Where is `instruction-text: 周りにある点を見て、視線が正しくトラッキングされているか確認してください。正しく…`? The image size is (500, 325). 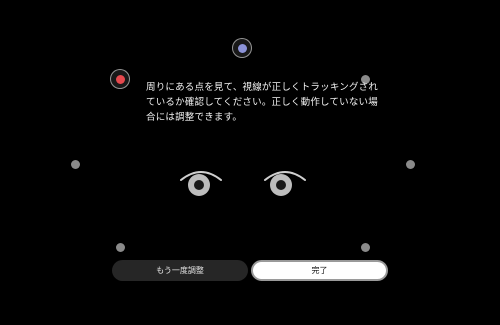
instruction-text: 周りにある点を見て、視線が正しくトラッキングされているか確認してください。正しく… is located at coordinates (262, 102).